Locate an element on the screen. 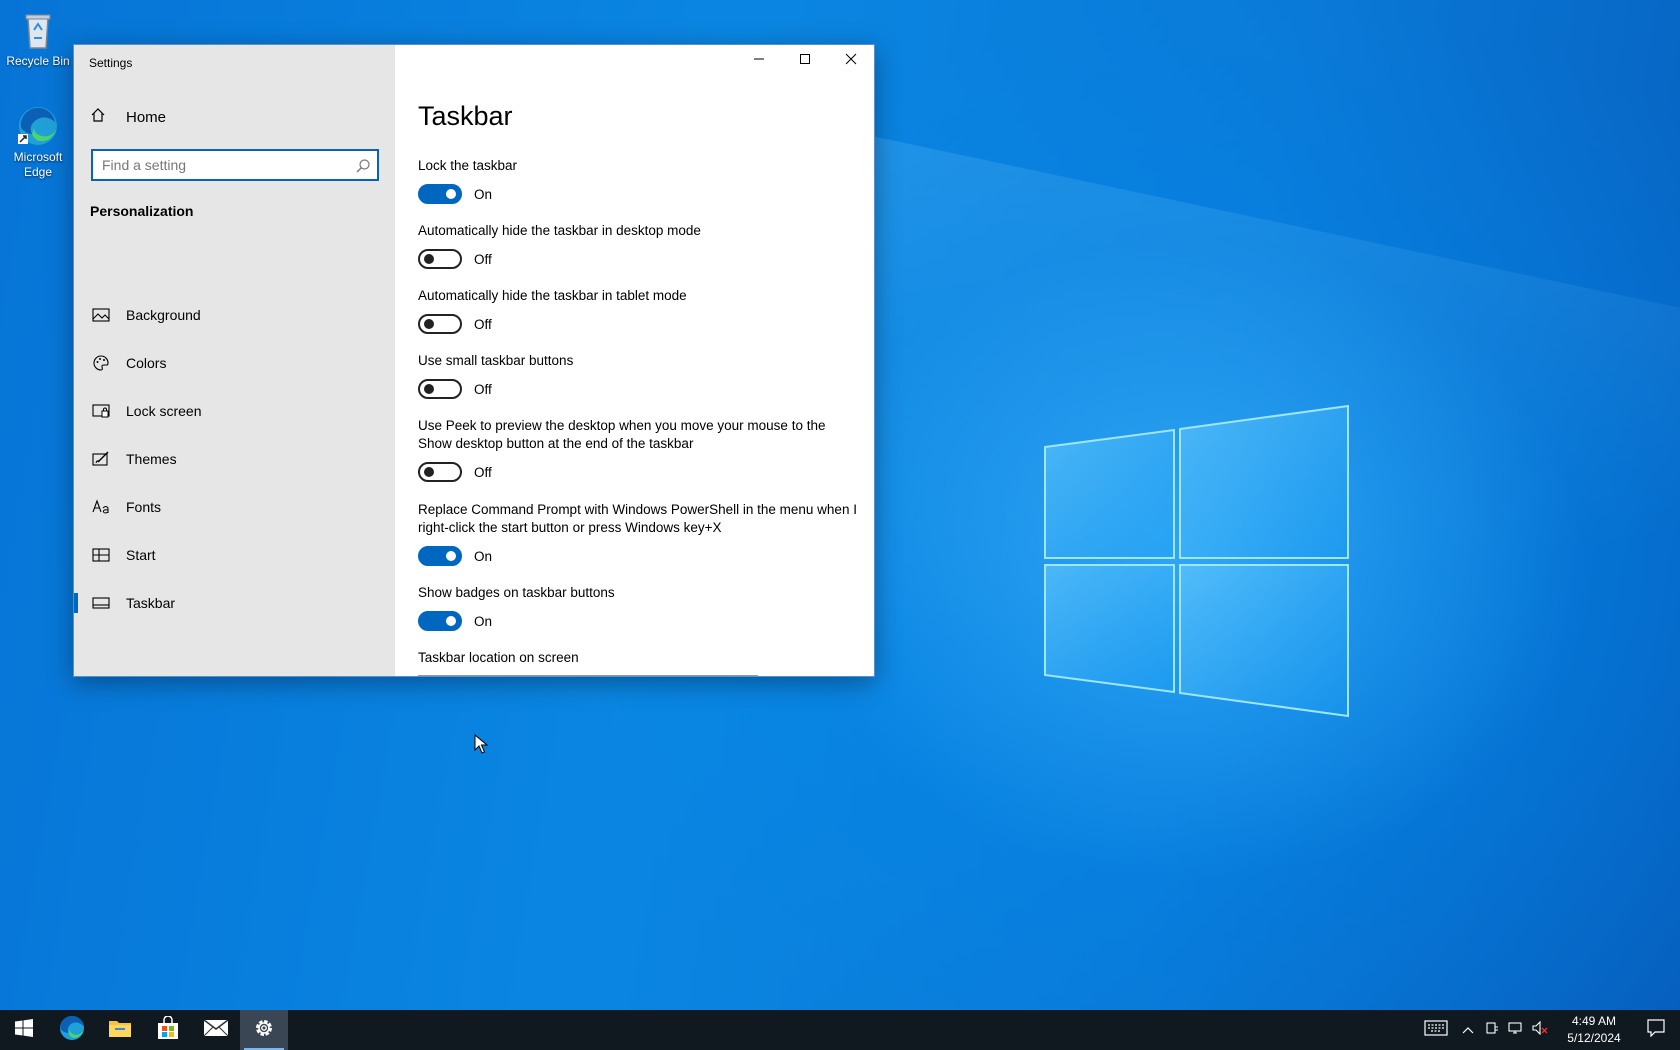 This screenshot has height=1050, width=1680. notification-icon is located at coordinates (1656, 1030).